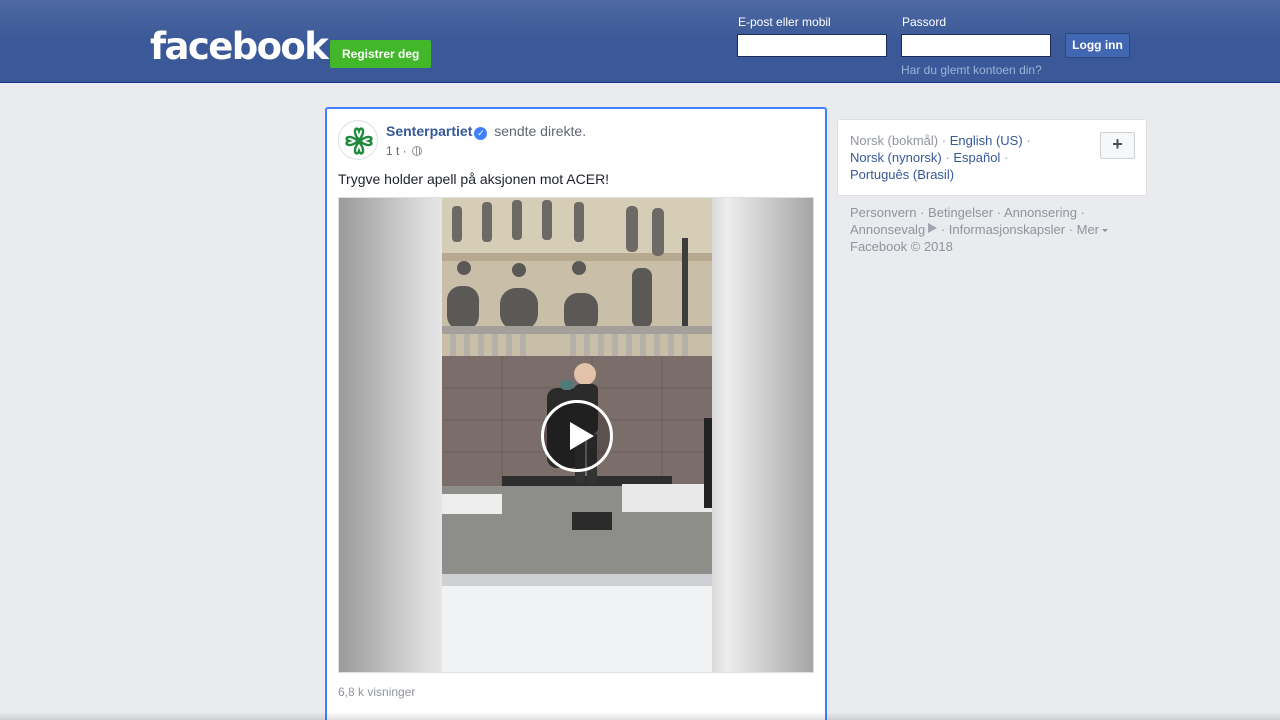  Describe the element at coordinates (239, 47) in the screenshot. I see `facebook-logo: facebook` at that location.